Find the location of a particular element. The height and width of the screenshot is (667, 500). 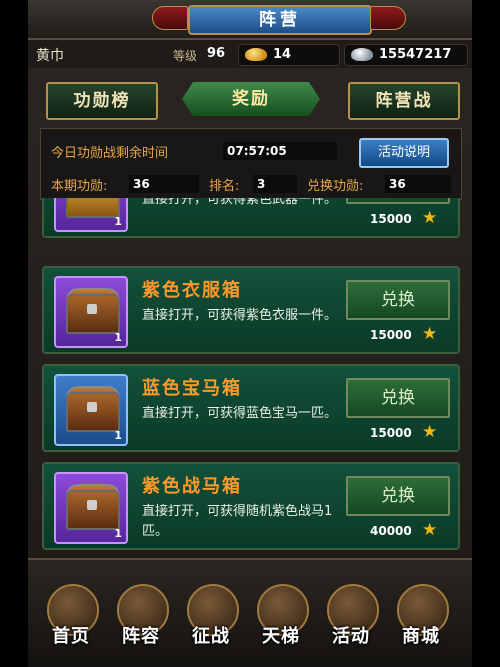

nav-label: 商城 is located at coordinates (421, 636).